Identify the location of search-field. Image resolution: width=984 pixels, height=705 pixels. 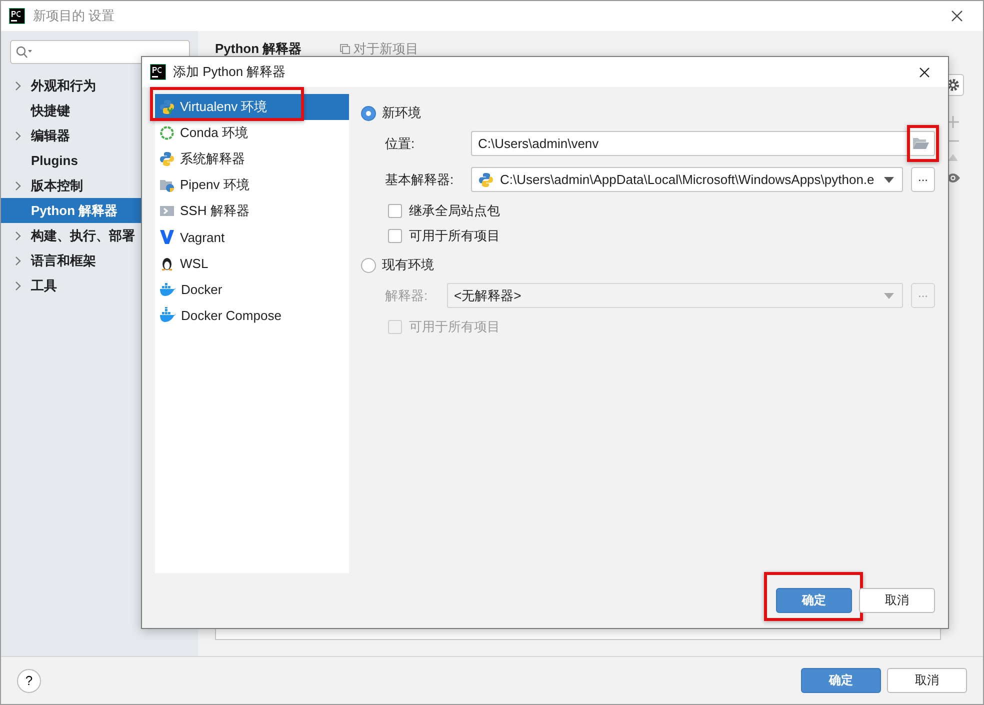
(100, 52).